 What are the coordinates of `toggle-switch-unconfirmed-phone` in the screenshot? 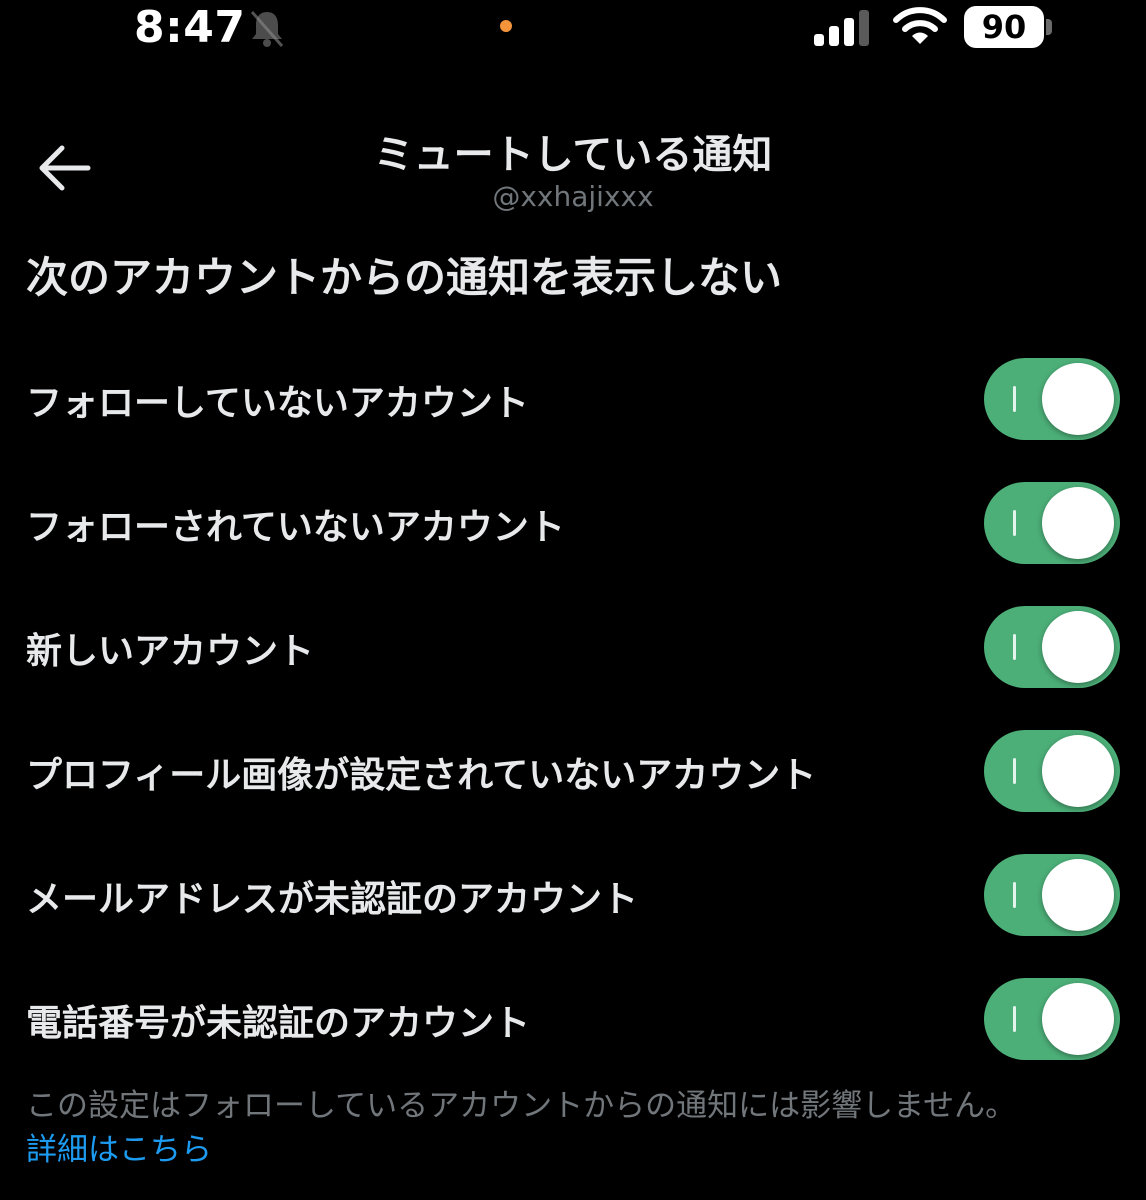 It's located at (1052, 1019).